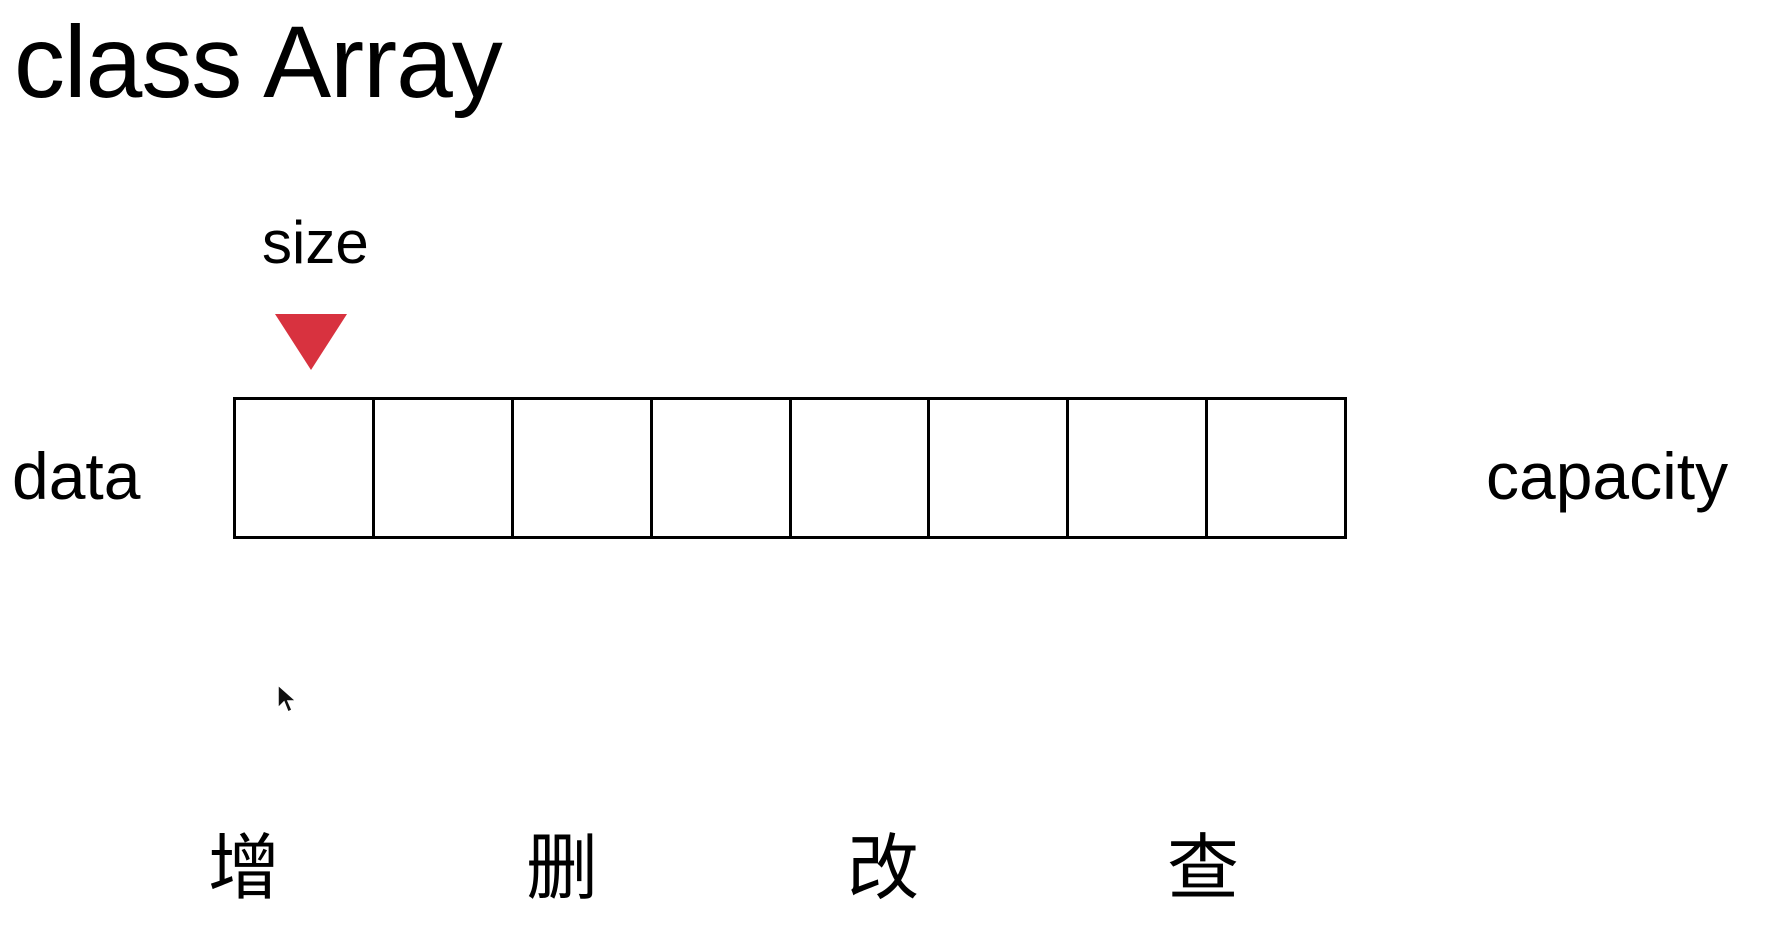 This screenshot has height=932, width=1776. I want to click on array-boxes, so click(790, 468).